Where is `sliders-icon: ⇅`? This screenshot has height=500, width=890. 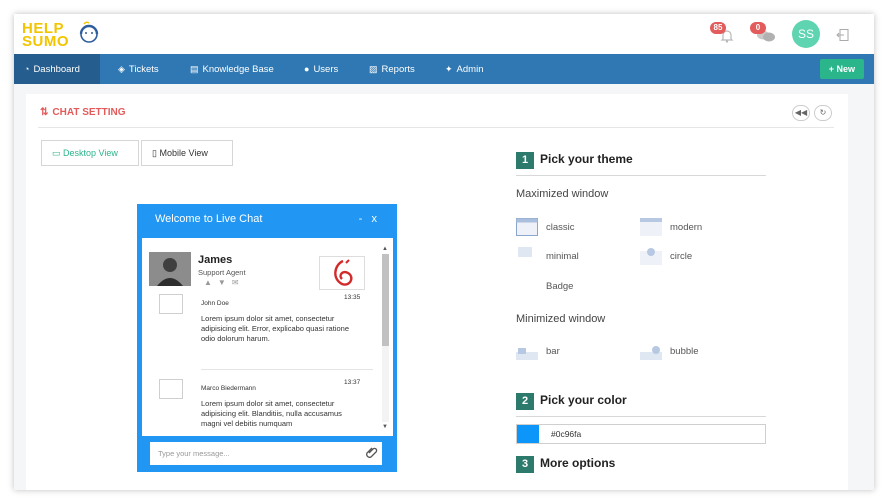
sliders-icon: ⇅ is located at coordinates (44, 112).